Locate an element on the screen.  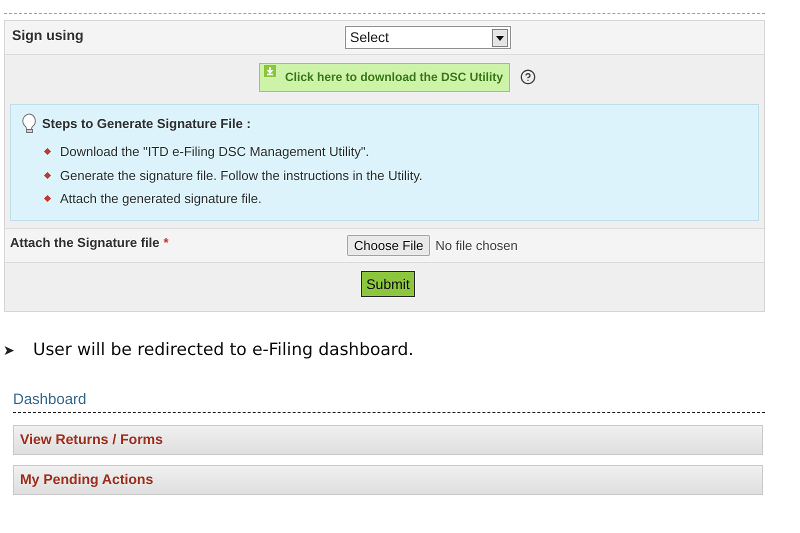
step-text: Generate the signature file. Follow the instructions in the Utility. is located at coordinates (241, 175).